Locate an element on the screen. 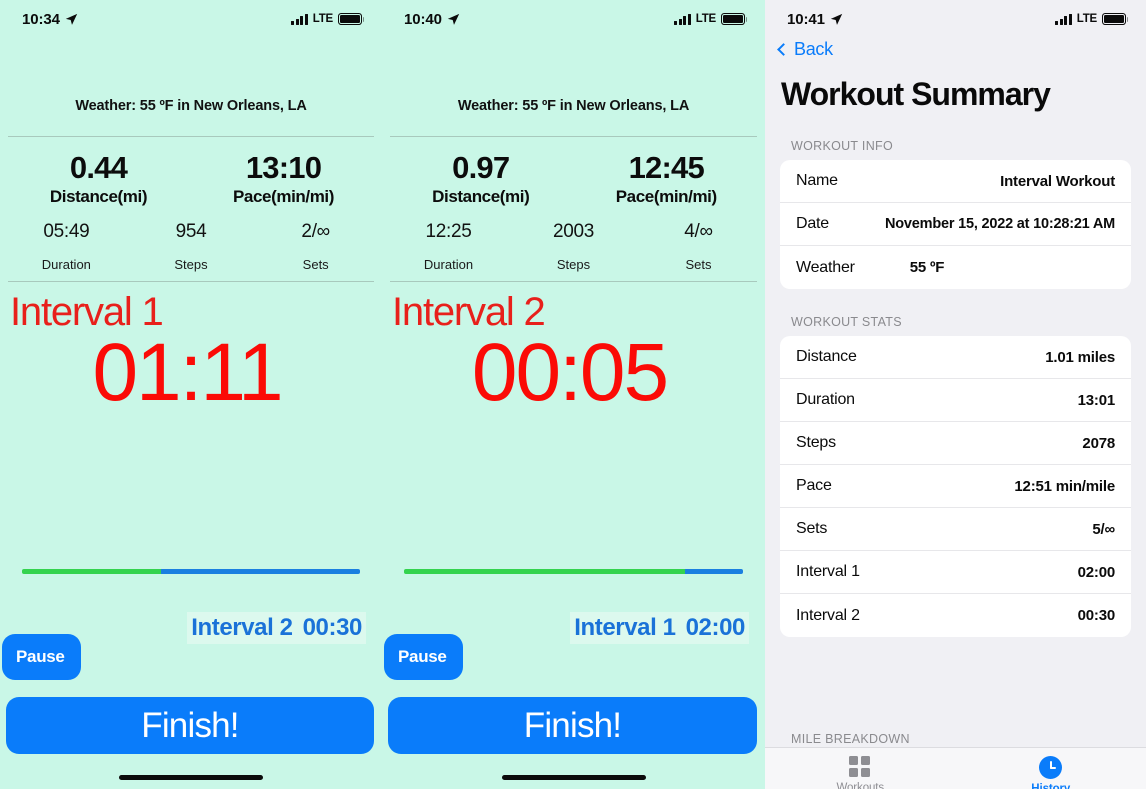 This screenshot has height=789, width=1146. row-value: 02:00 is located at coordinates (1096, 572).